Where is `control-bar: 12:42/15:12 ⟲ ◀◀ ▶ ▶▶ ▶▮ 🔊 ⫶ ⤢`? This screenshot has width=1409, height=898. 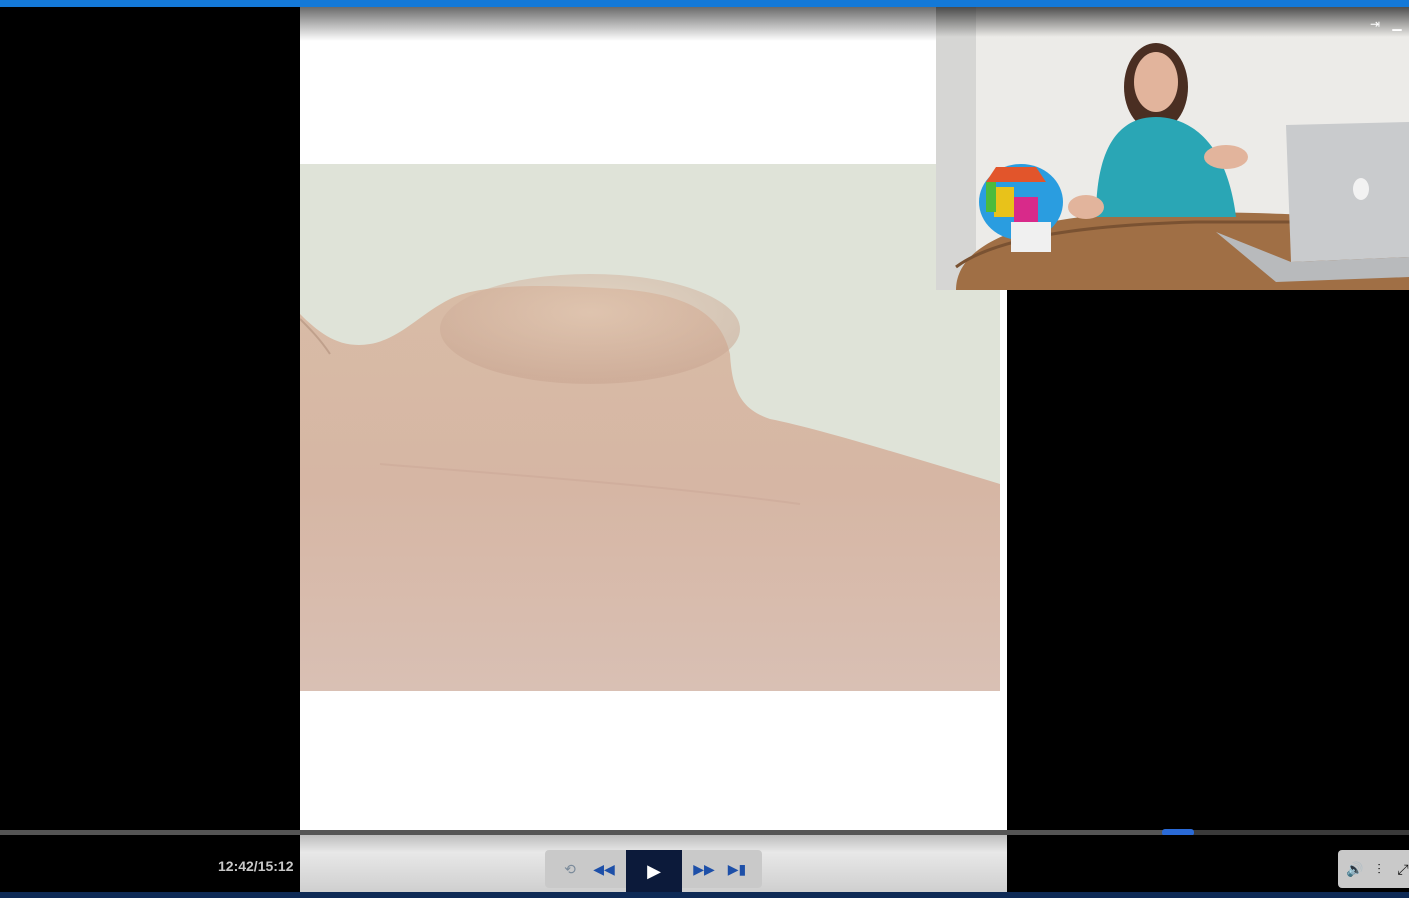
control-bar: 12:42/15:12 ⟲ ◀◀ ▶ ▶▶ ▶▮ 🔊 ⫶ ⤢ is located at coordinates (704, 863).